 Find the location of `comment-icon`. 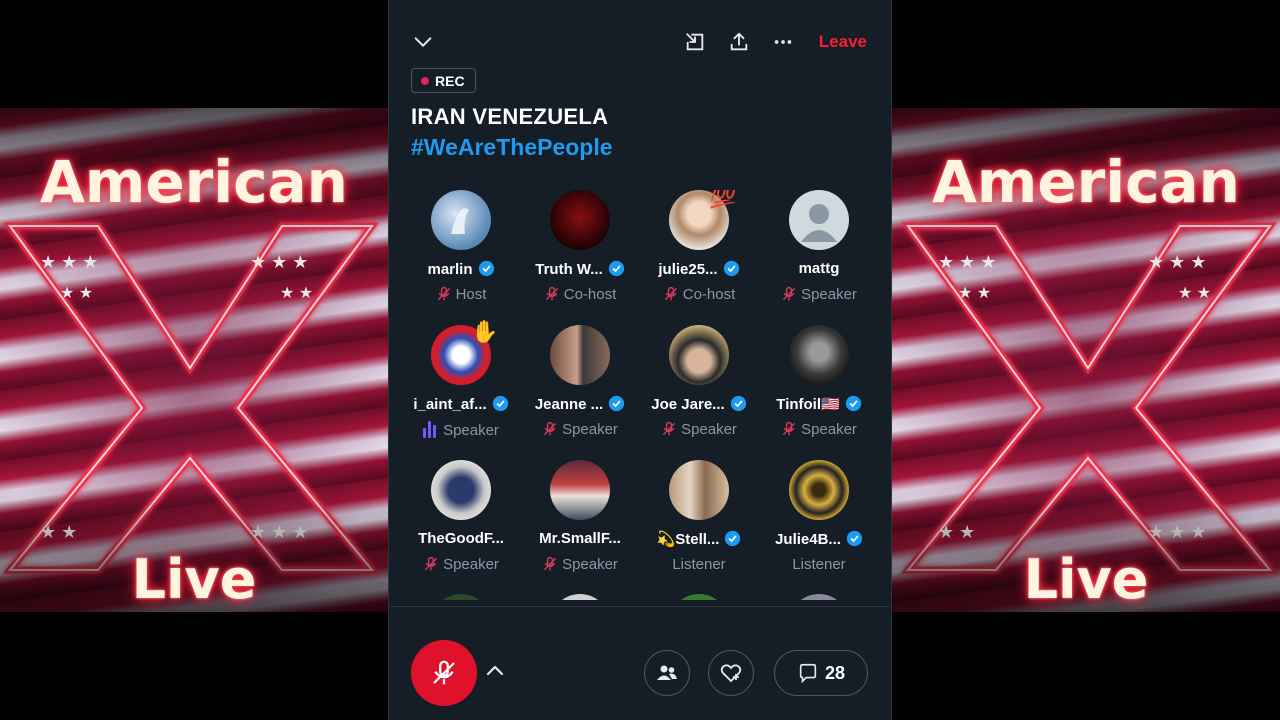

comment-icon is located at coordinates (808, 673).